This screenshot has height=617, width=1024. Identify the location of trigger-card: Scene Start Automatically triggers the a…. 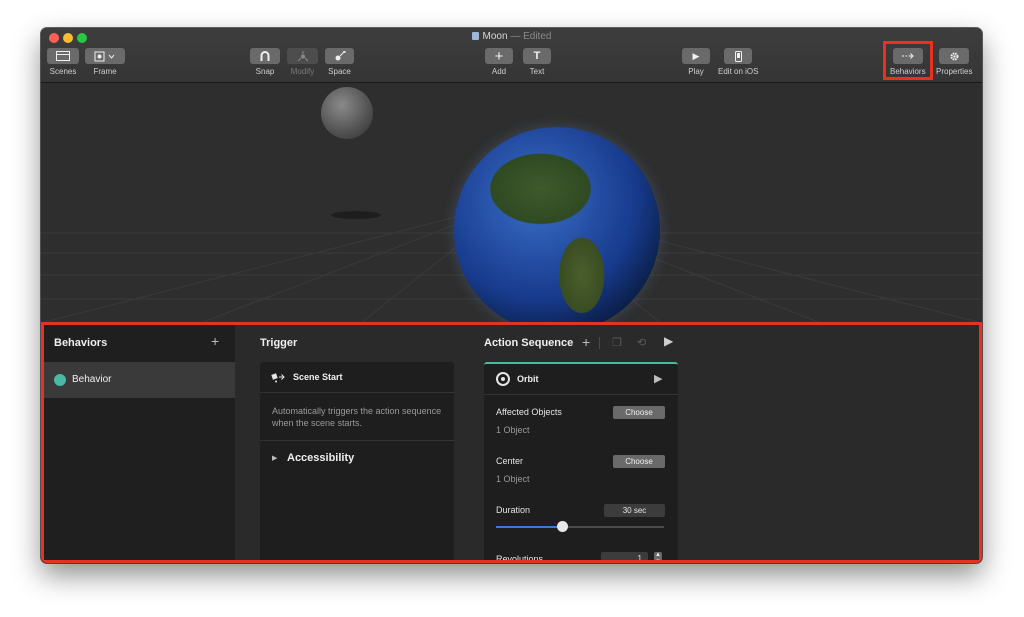
(357, 462).